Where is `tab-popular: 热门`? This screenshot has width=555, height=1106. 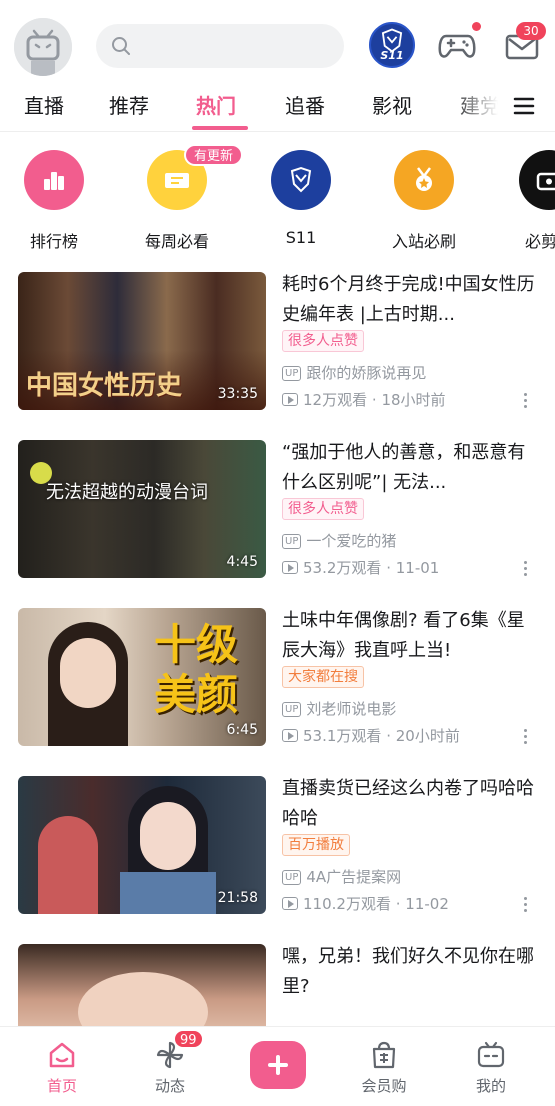
tab-popular: 热门 is located at coordinates (216, 104).